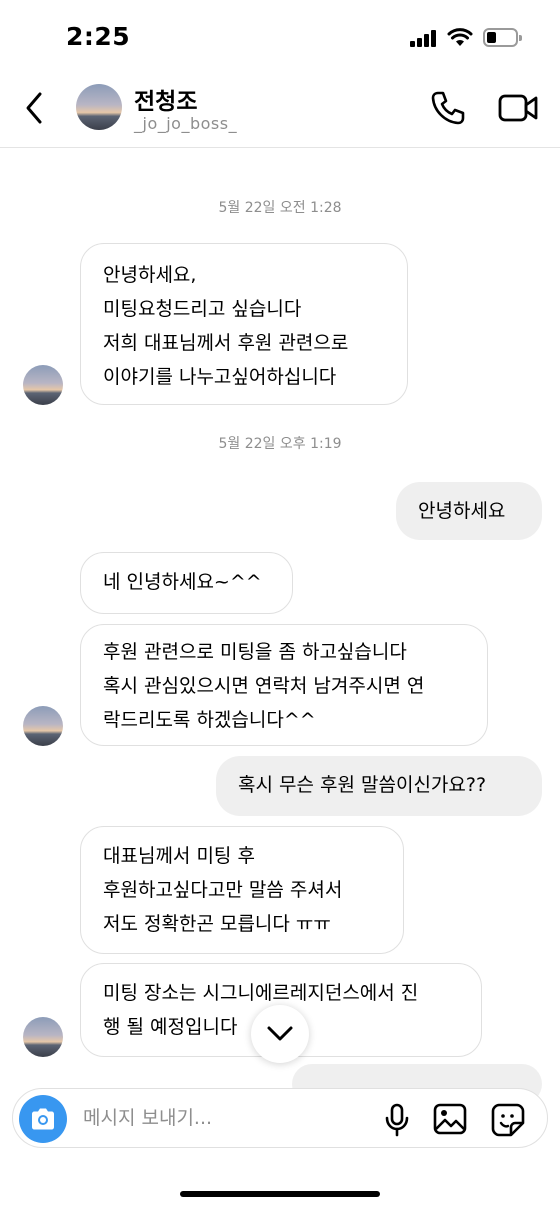 This screenshot has width=560, height=1210. I want to click on camera-icon, so click(43, 1119).